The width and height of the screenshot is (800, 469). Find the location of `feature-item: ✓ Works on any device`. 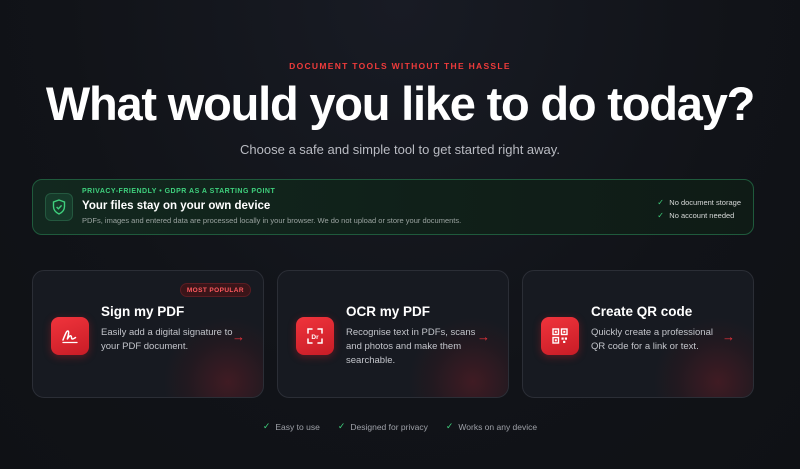

feature-item: ✓ Works on any device is located at coordinates (491, 426).